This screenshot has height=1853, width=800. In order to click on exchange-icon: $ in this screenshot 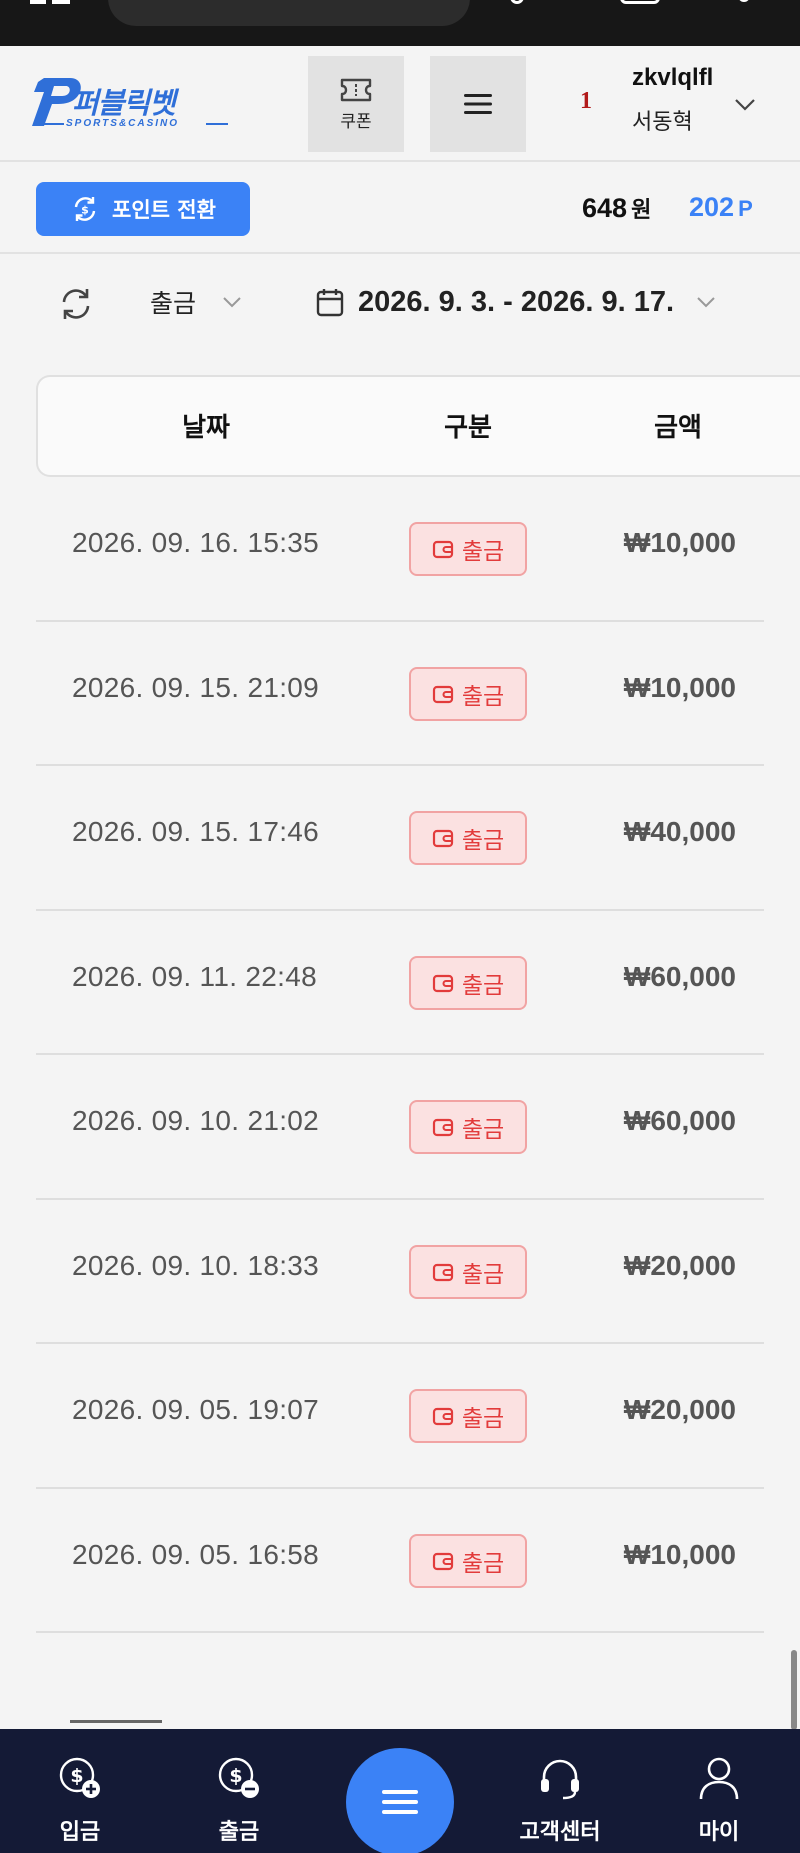, I will do `click(85, 209)`.